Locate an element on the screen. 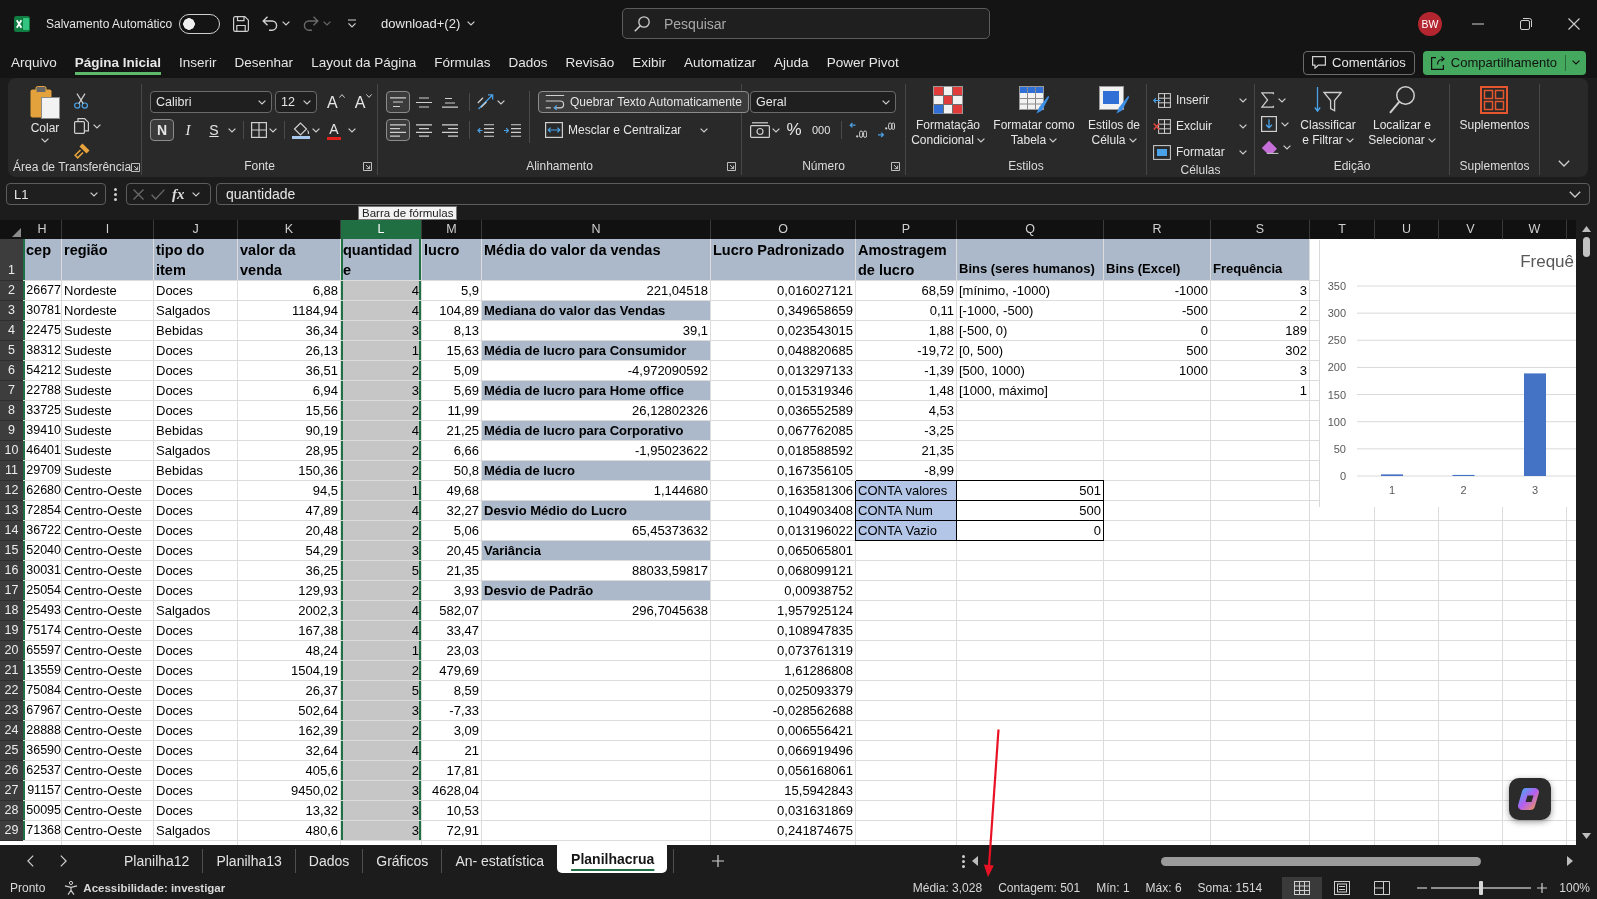 This screenshot has width=1597, height=899. accessibility-button: Acessibilidade: investigar is located at coordinates (145, 888).